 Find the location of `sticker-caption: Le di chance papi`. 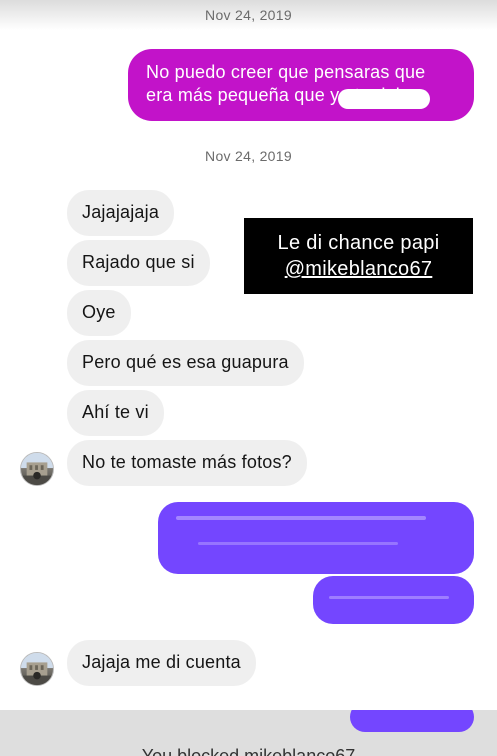

sticker-caption: Le di chance papi is located at coordinates (358, 243).